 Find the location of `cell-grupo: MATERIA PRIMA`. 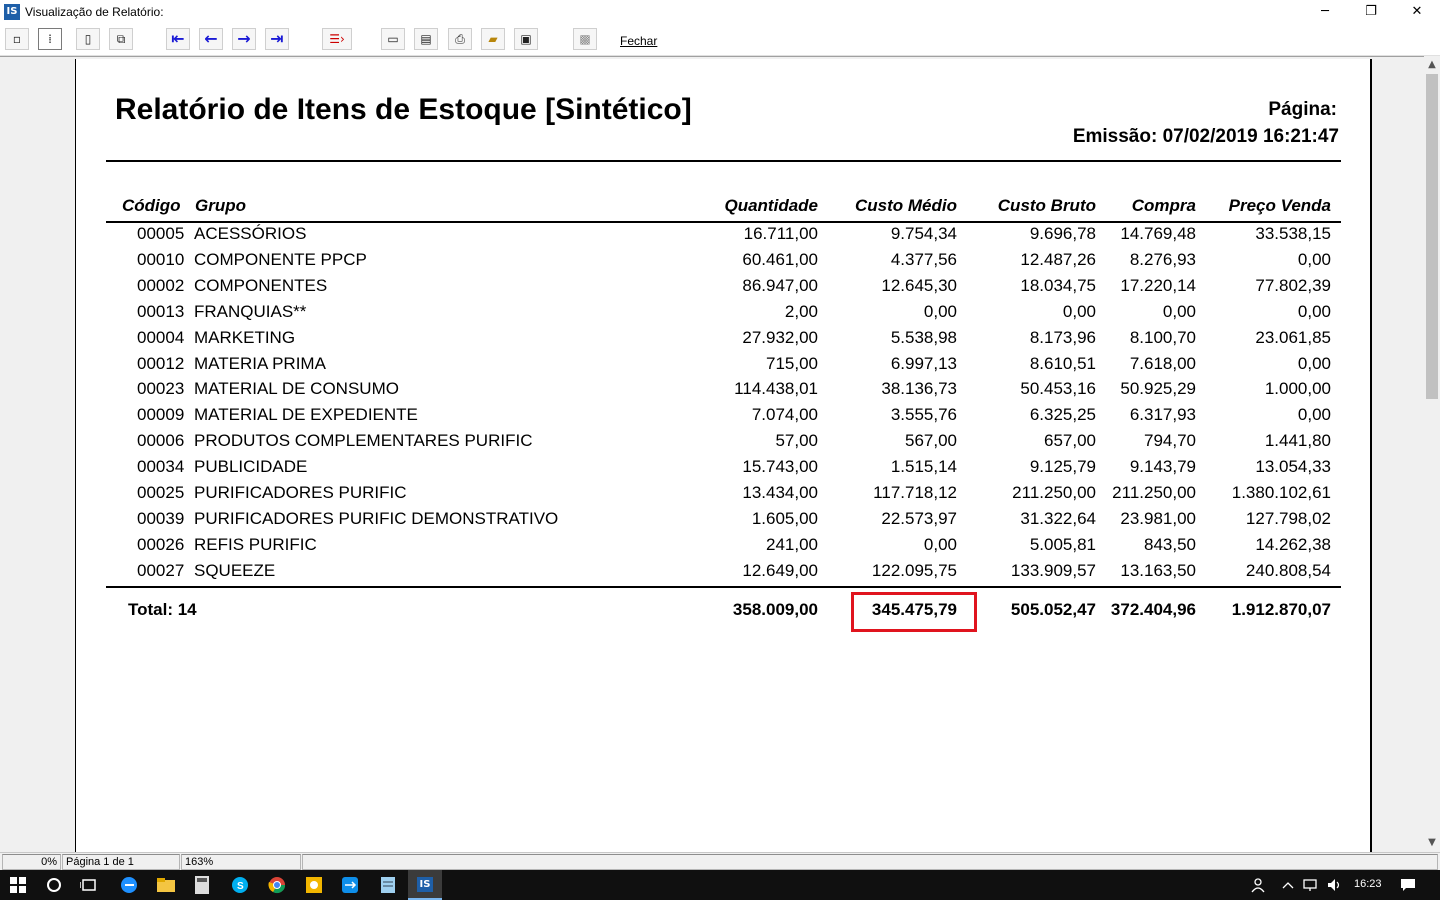

cell-grupo: MATERIA PRIMA is located at coordinates (260, 363).